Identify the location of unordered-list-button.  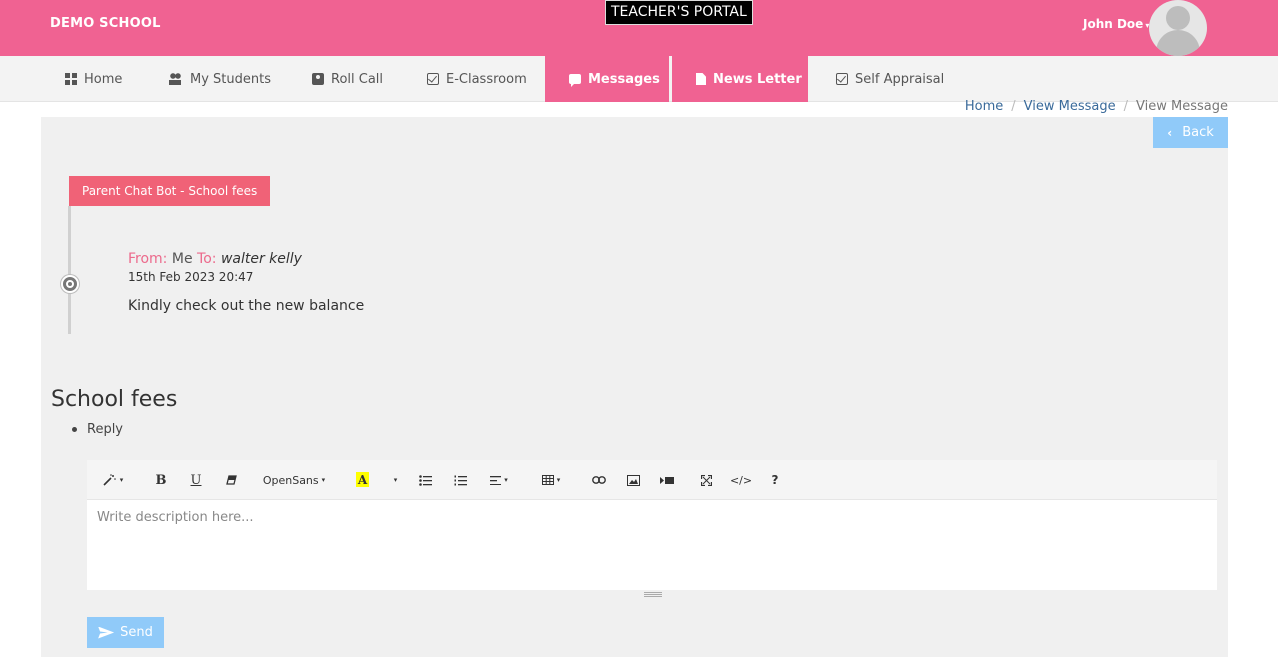
(425, 480).